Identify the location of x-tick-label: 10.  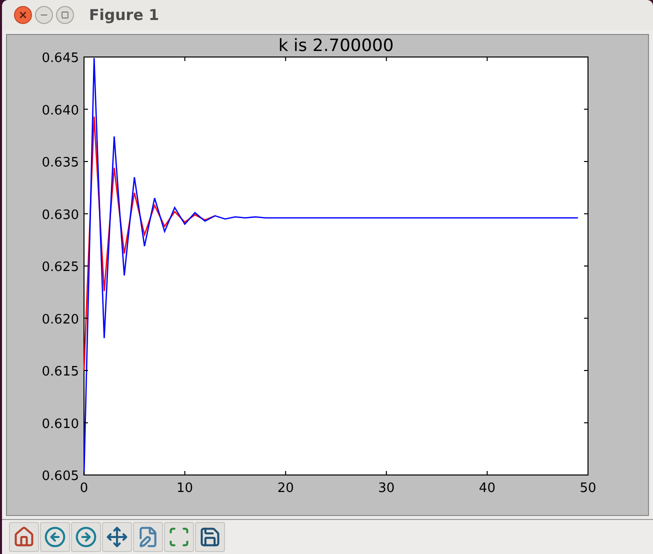
(185, 488).